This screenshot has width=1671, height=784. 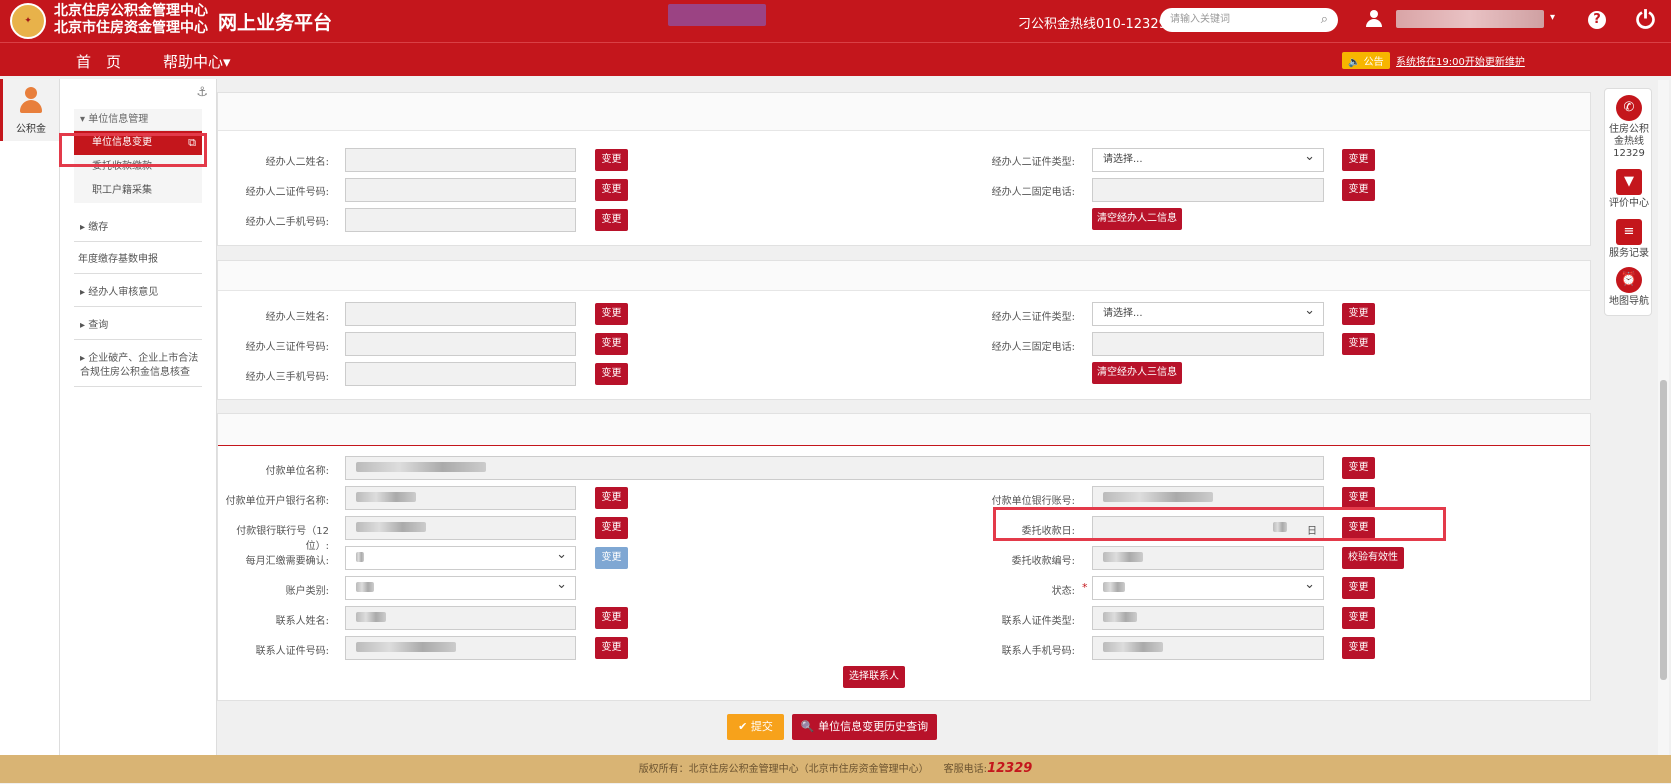 What do you see at coordinates (202, 92) in the screenshot?
I see `anchor-icon: ⚓` at bounding box center [202, 92].